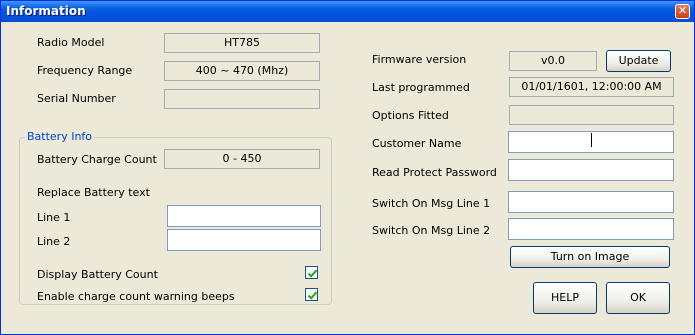 The image size is (695, 335). What do you see at coordinates (591, 229) in the screenshot?
I see `switch-on-msg-line2-input` at bounding box center [591, 229].